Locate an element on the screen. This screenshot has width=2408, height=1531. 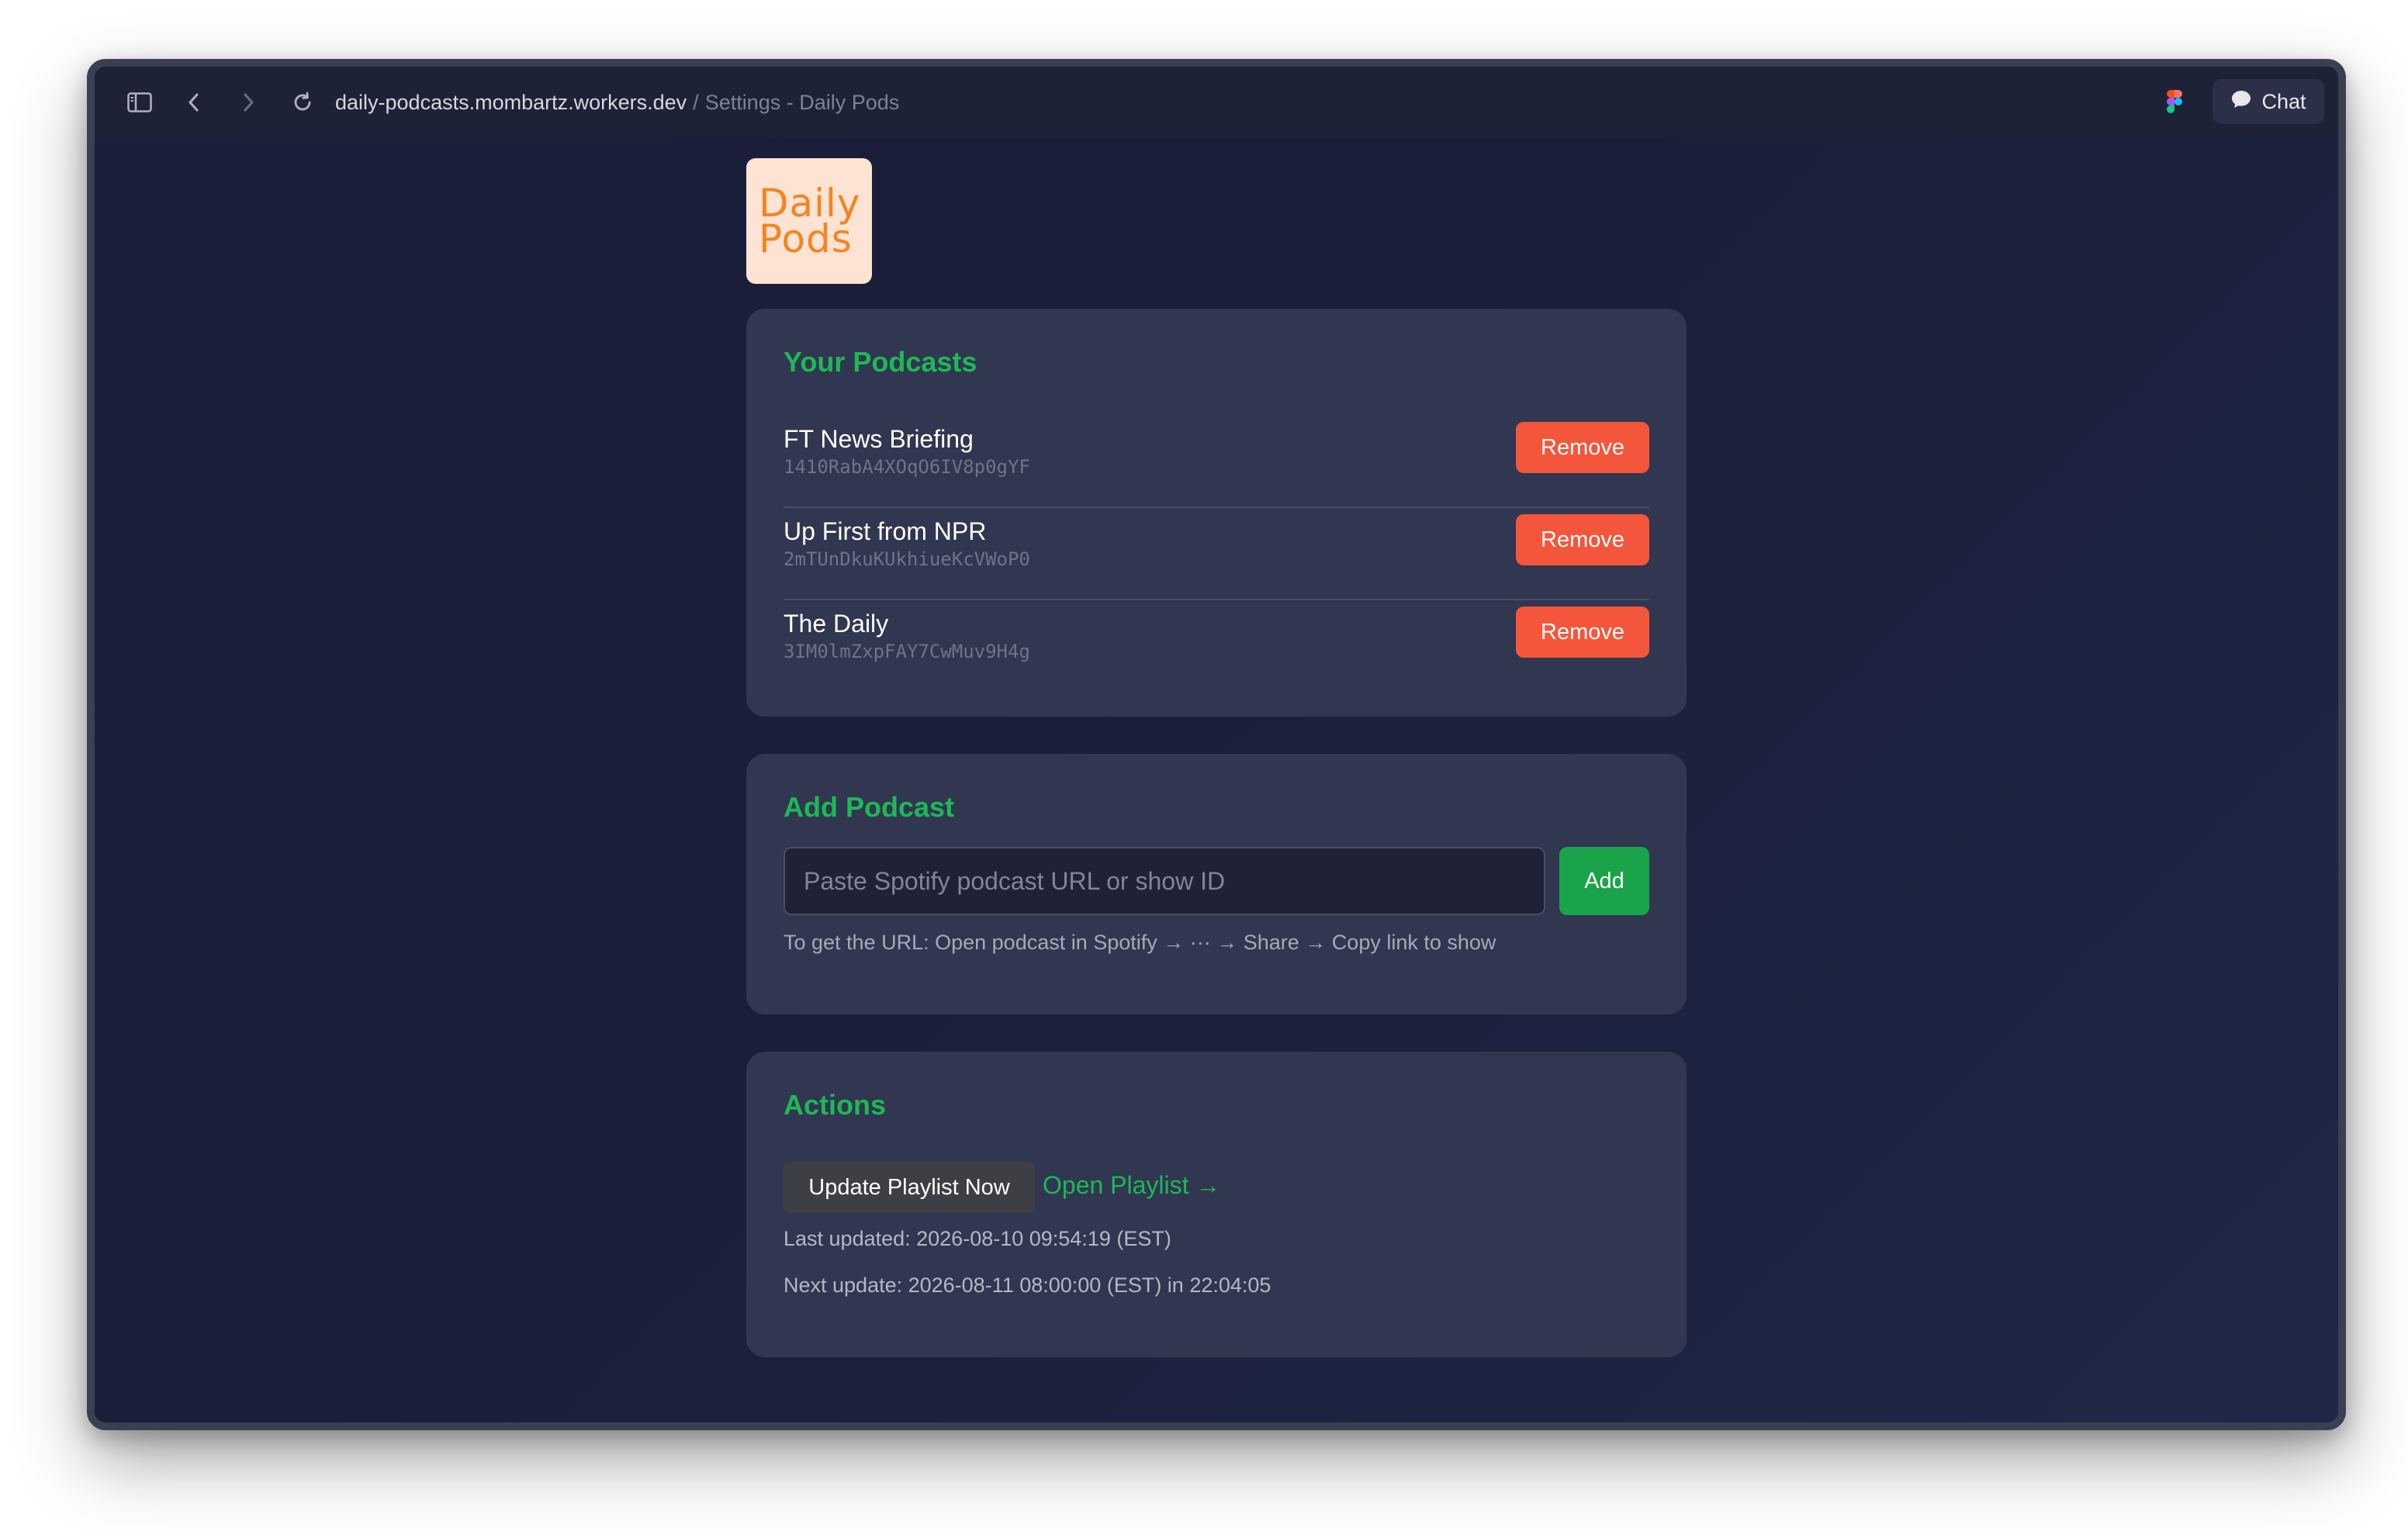
logo-line-2: Pods is located at coordinates (806, 238).